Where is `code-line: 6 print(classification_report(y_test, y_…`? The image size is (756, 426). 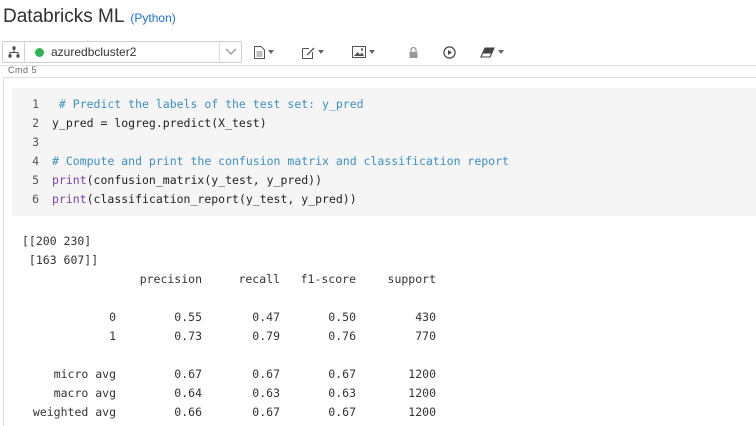 code-line: 6 print(classification_report(y_test, y_… is located at coordinates (184, 199).